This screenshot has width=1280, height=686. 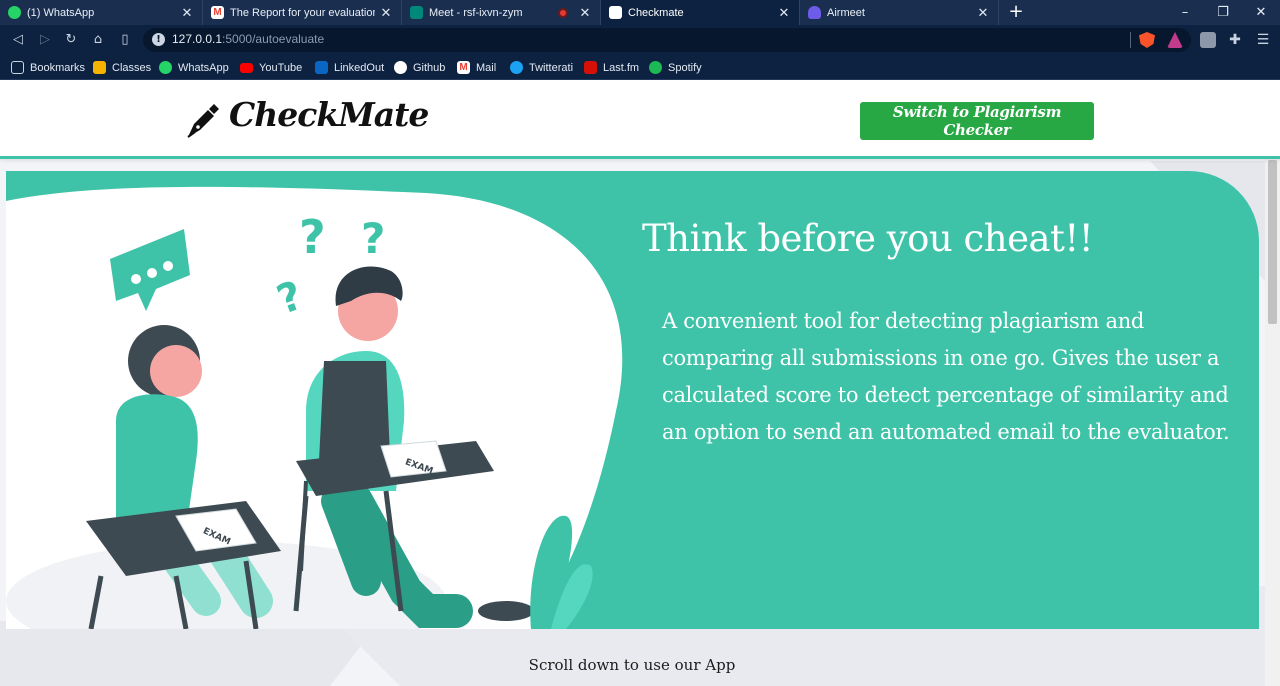 What do you see at coordinates (1185, 12) in the screenshot?
I see `minimize-button: –` at bounding box center [1185, 12].